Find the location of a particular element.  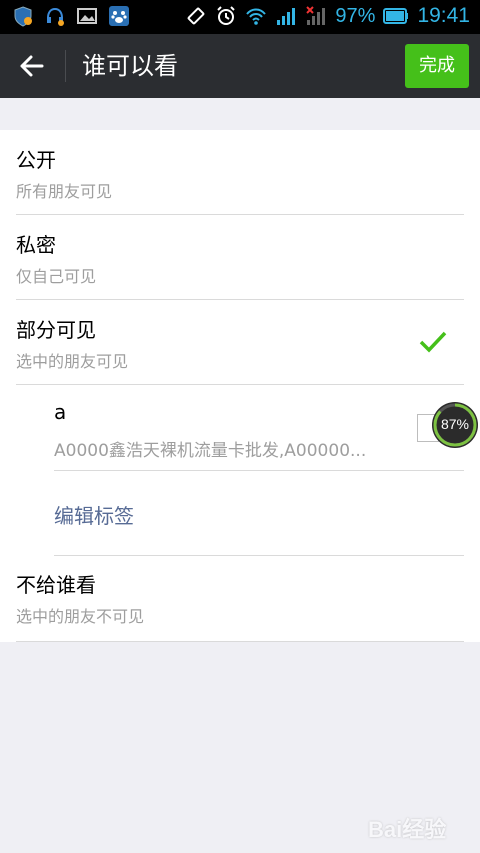

battery-percent: 97% is located at coordinates (355, 15).